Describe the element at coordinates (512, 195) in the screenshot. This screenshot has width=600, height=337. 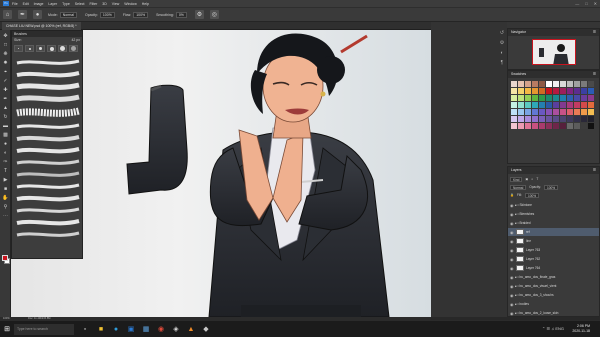
I see `lock-icon: 🔒` at that location.